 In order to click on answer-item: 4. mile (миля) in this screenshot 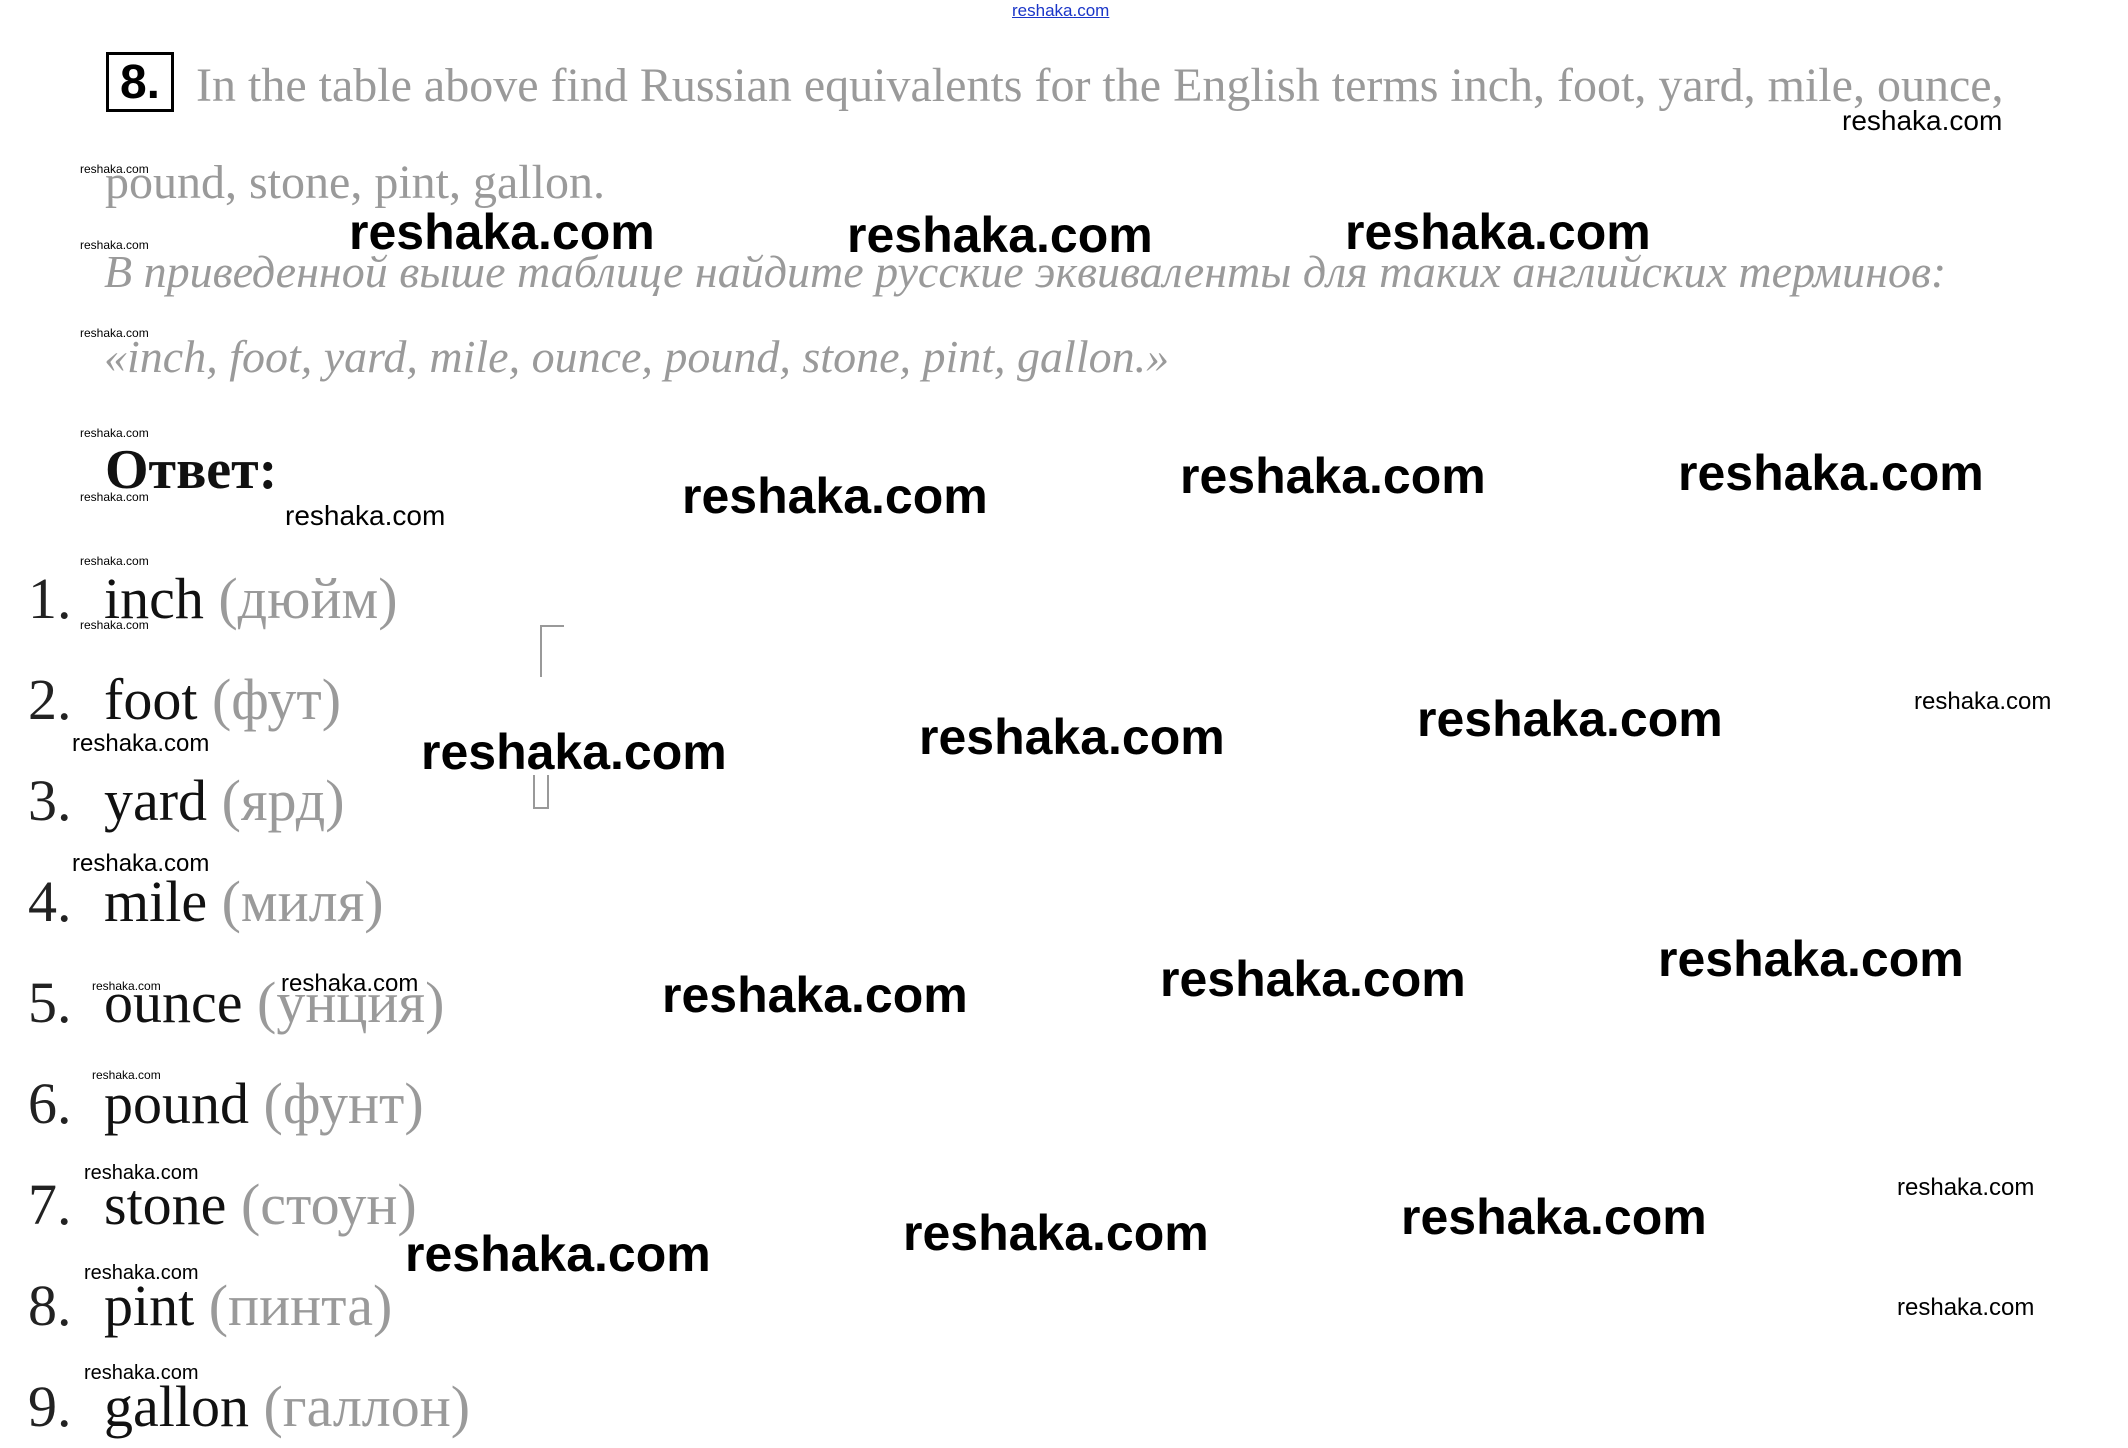, I will do `click(206, 901)`.